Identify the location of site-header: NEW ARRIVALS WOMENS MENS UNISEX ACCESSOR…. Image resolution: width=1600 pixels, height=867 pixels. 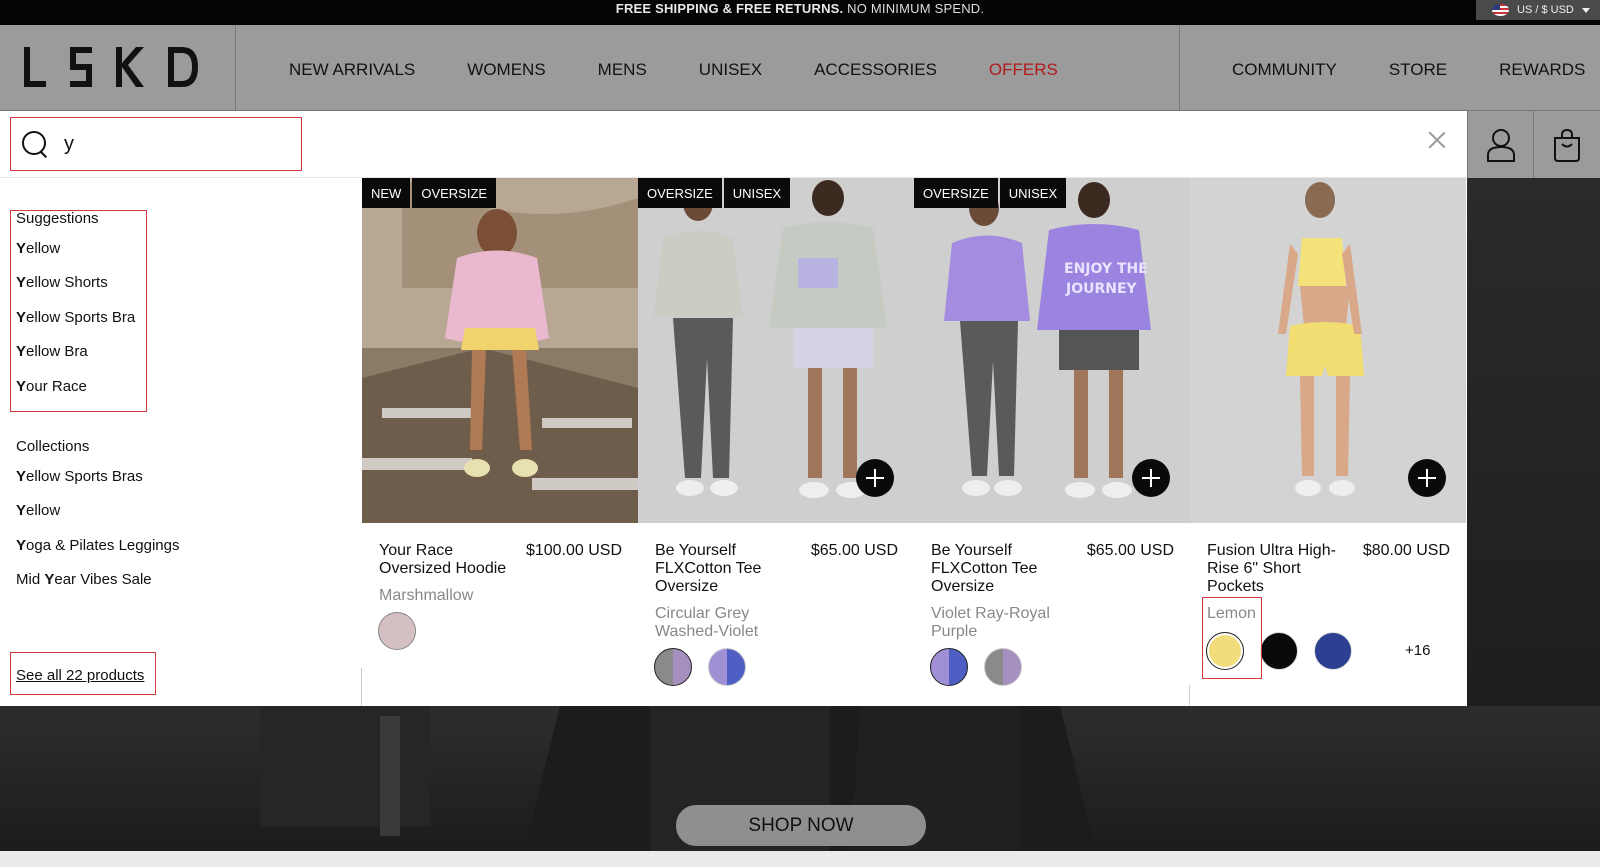
(800, 68).